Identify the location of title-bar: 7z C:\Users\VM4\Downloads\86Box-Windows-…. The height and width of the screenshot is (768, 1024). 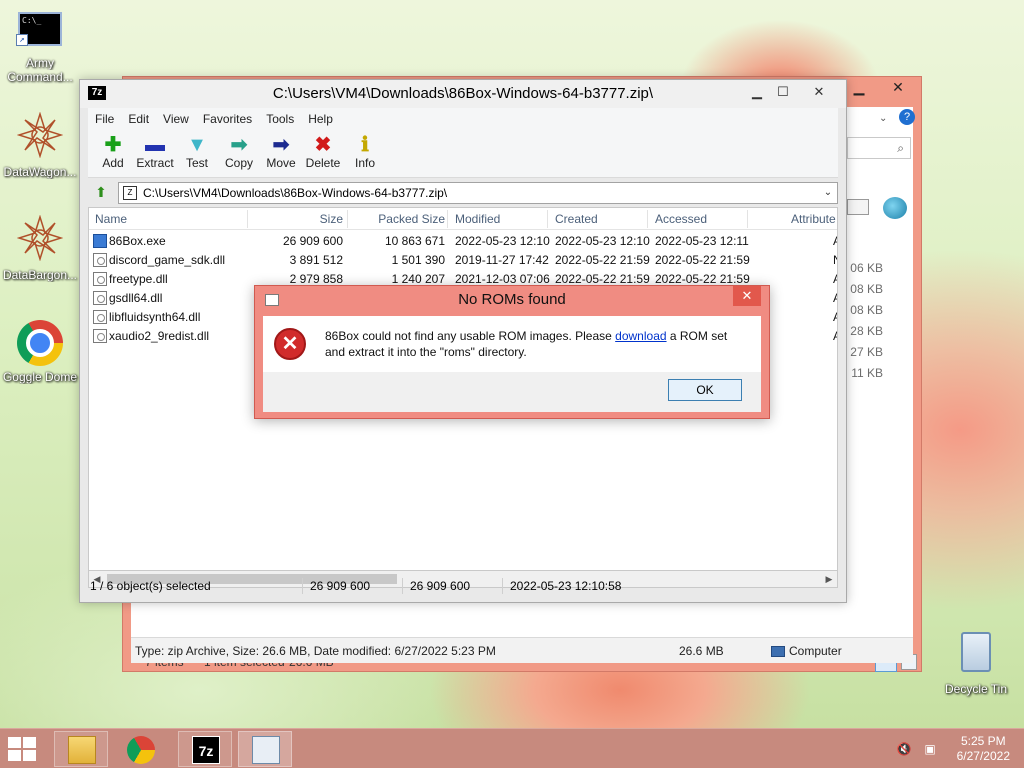
(463, 94).